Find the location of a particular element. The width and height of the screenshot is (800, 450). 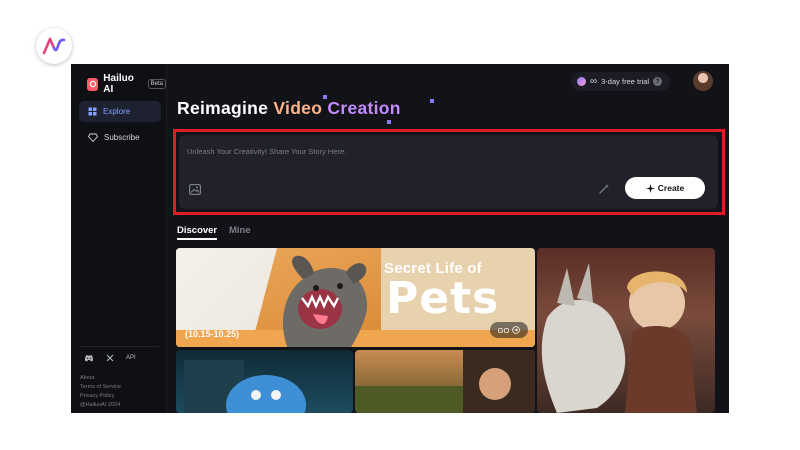

go-label: GO is located at coordinates (503, 330).